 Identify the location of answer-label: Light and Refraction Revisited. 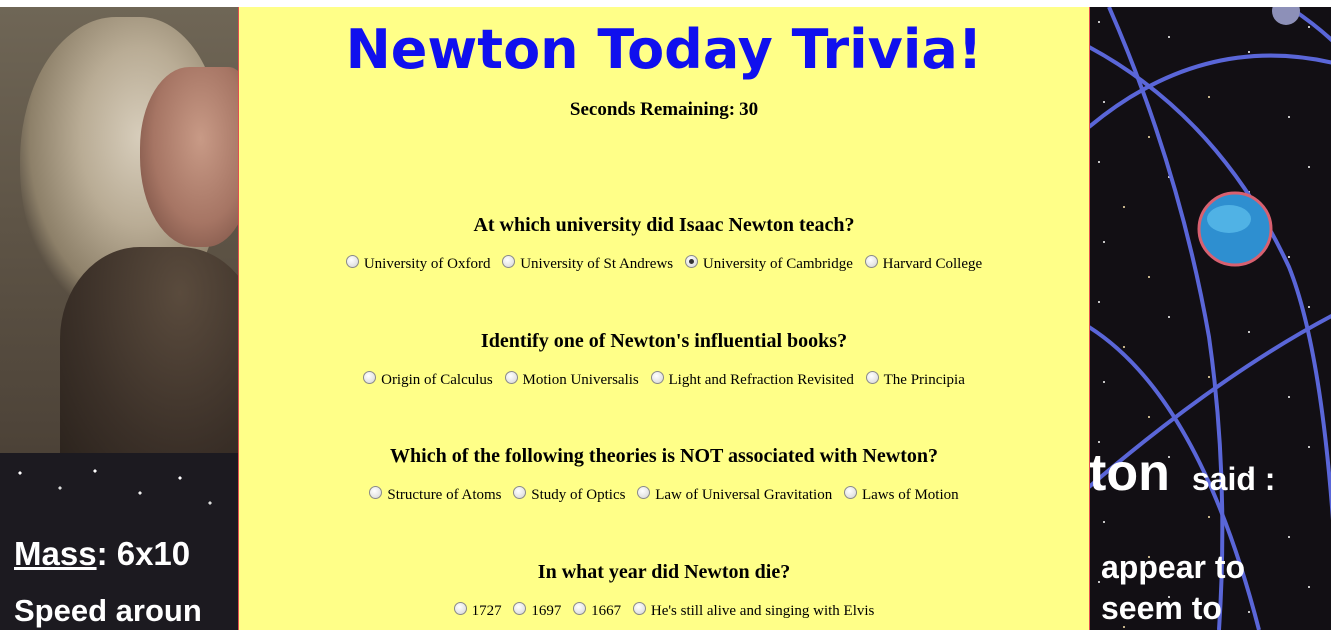
(761, 380).